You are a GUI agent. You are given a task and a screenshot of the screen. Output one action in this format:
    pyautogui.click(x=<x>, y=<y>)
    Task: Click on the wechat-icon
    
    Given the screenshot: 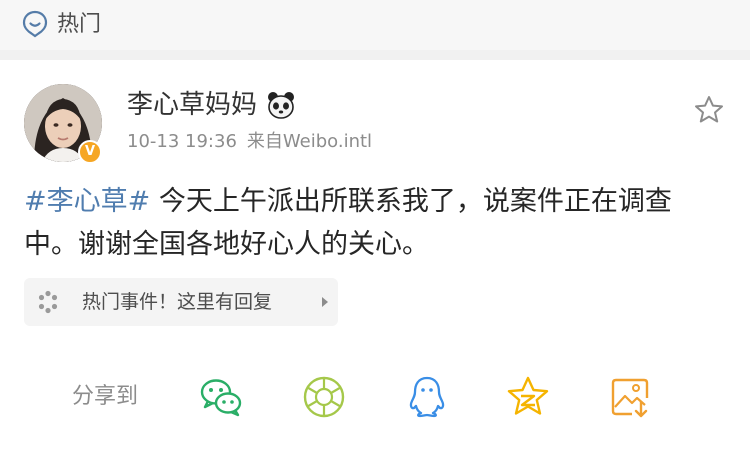 What is the action you would take?
    pyautogui.click(x=221, y=397)
    